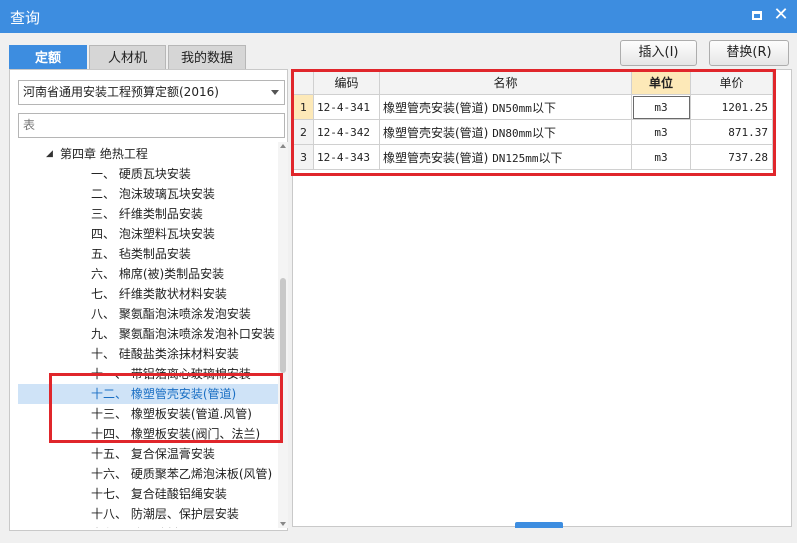  I want to click on cell-code: 12-4-341, so click(346, 107).